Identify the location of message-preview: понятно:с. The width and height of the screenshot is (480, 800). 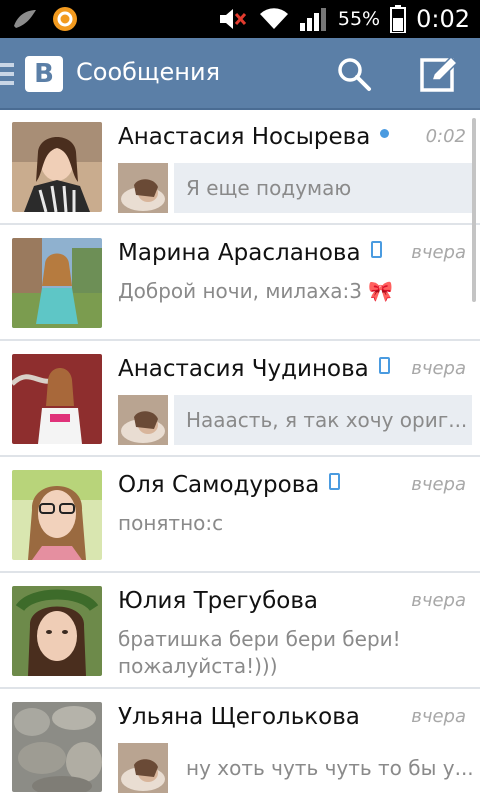
(171, 523).